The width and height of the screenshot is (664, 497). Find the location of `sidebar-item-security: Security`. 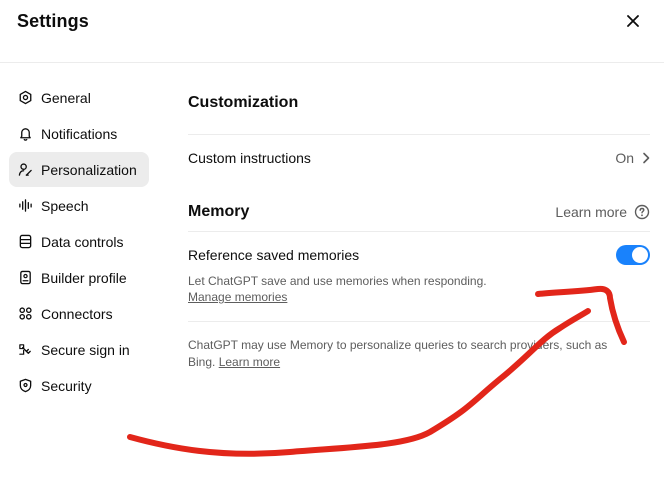

sidebar-item-security: Security is located at coordinates (79, 385).